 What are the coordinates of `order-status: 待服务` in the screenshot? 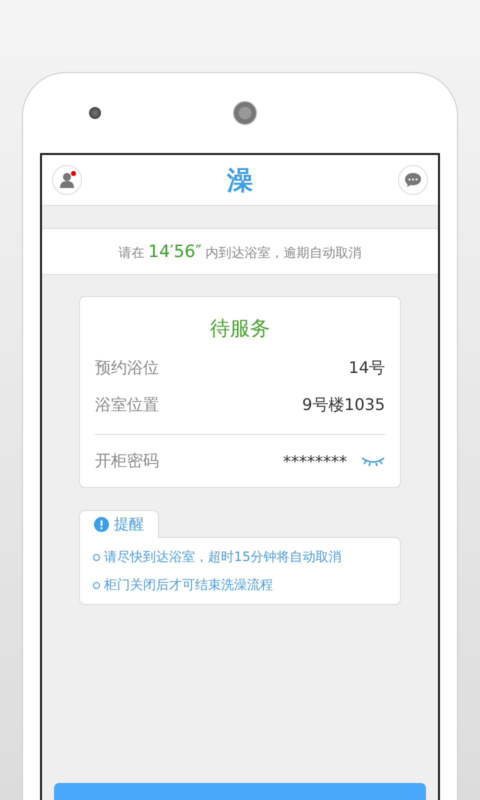 It's located at (240, 328).